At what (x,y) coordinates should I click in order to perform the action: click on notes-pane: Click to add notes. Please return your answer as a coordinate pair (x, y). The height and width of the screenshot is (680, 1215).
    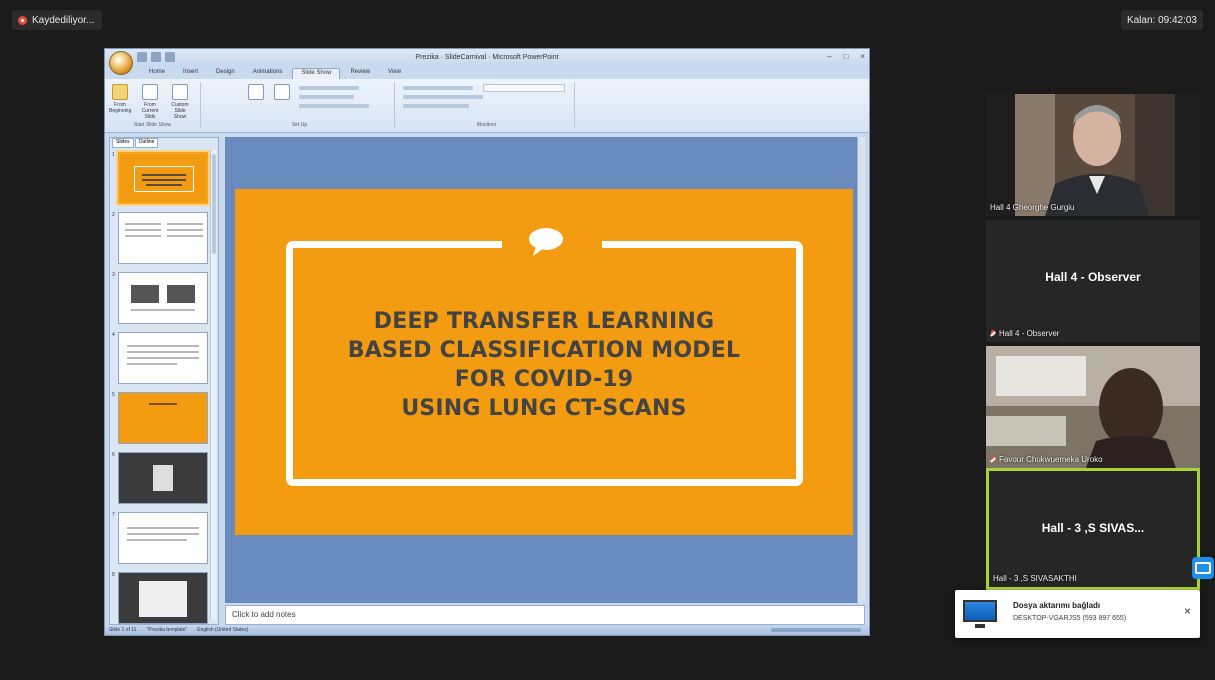
    Looking at the image, I should click on (545, 615).